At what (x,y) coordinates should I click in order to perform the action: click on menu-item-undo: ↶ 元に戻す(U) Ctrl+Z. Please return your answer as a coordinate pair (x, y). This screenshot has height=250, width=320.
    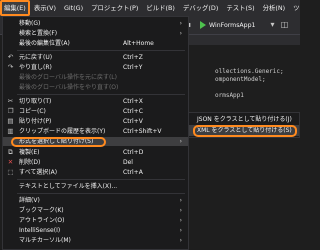
    Looking at the image, I should click on (95, 57).